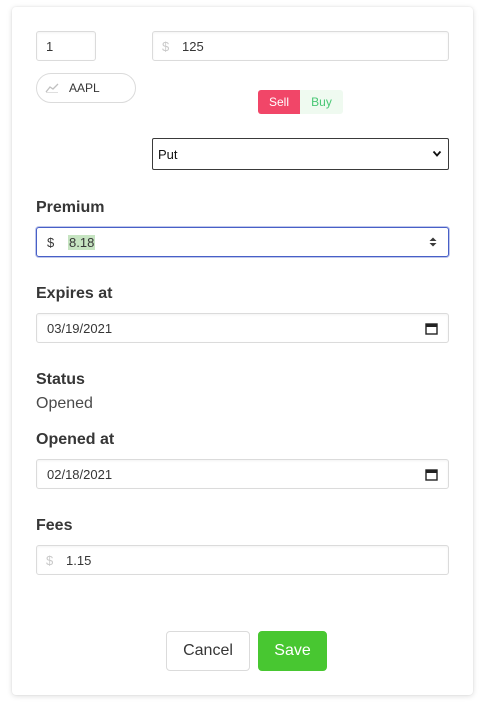 The width and height of the screenshot is (485, 721). I want to click on ticker-symbol: AAPL, so click(84, 88).